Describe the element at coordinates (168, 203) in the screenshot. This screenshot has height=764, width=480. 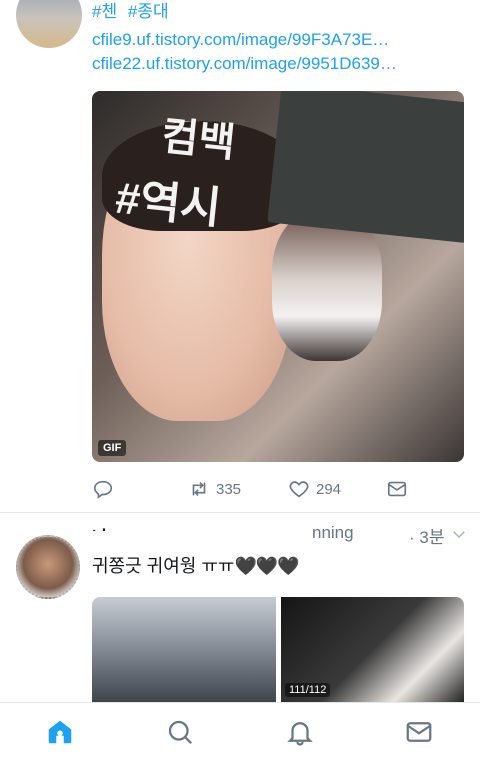
I see `media-sign-text: #역시` at that location.